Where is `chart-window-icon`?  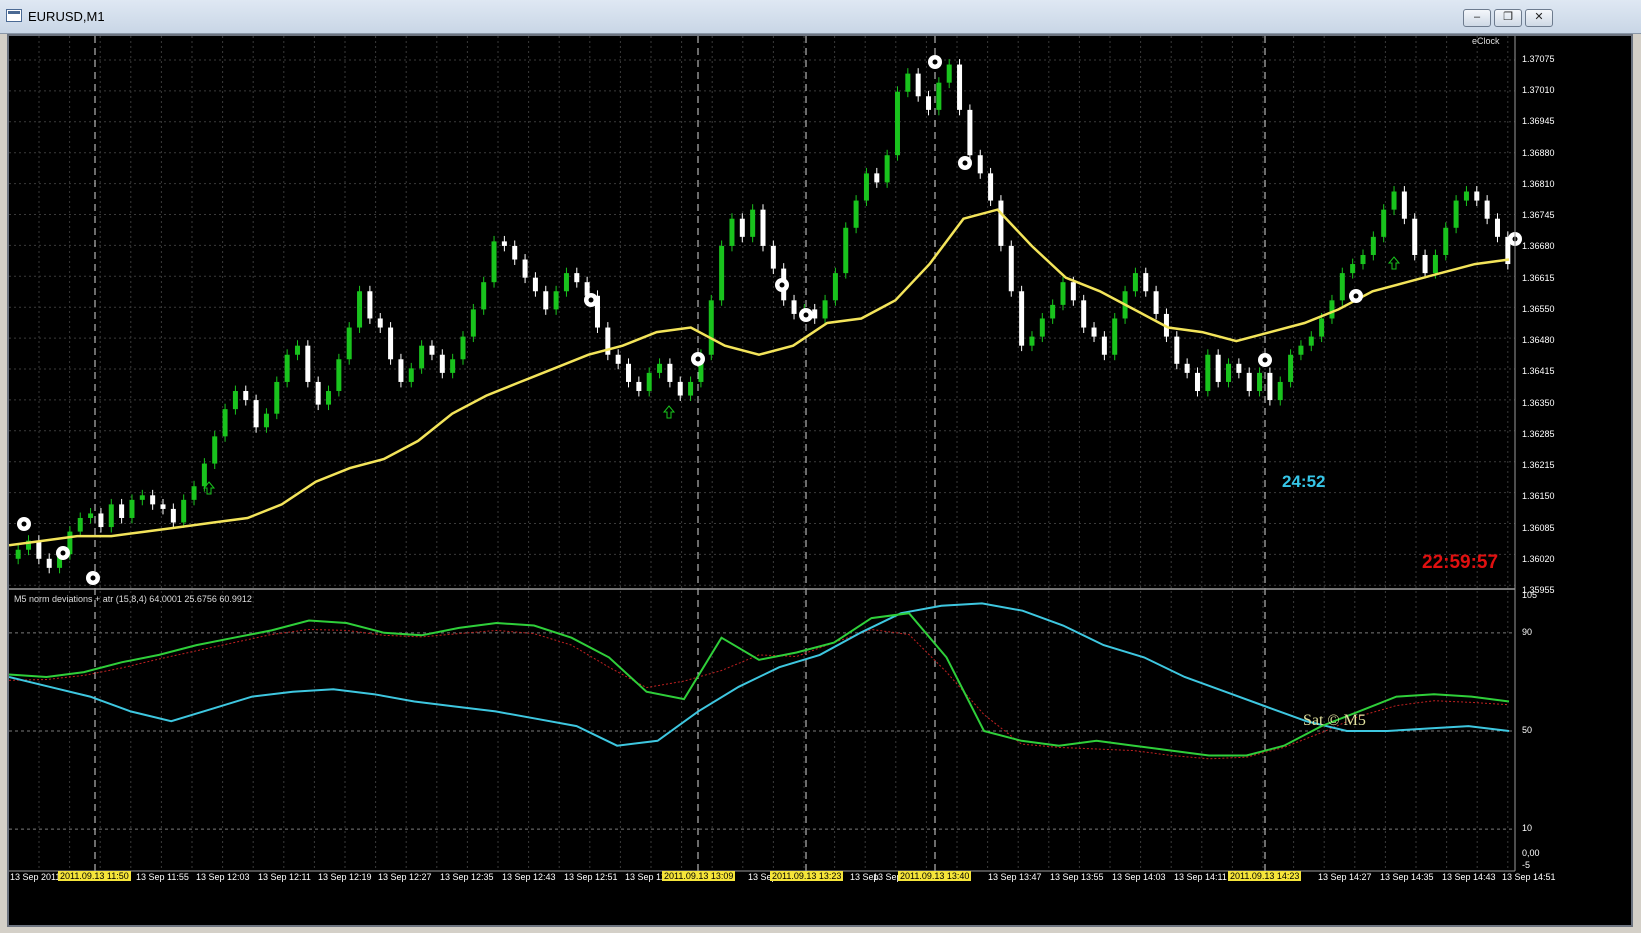
chart-window-icon is located at coordinates (14, 15).